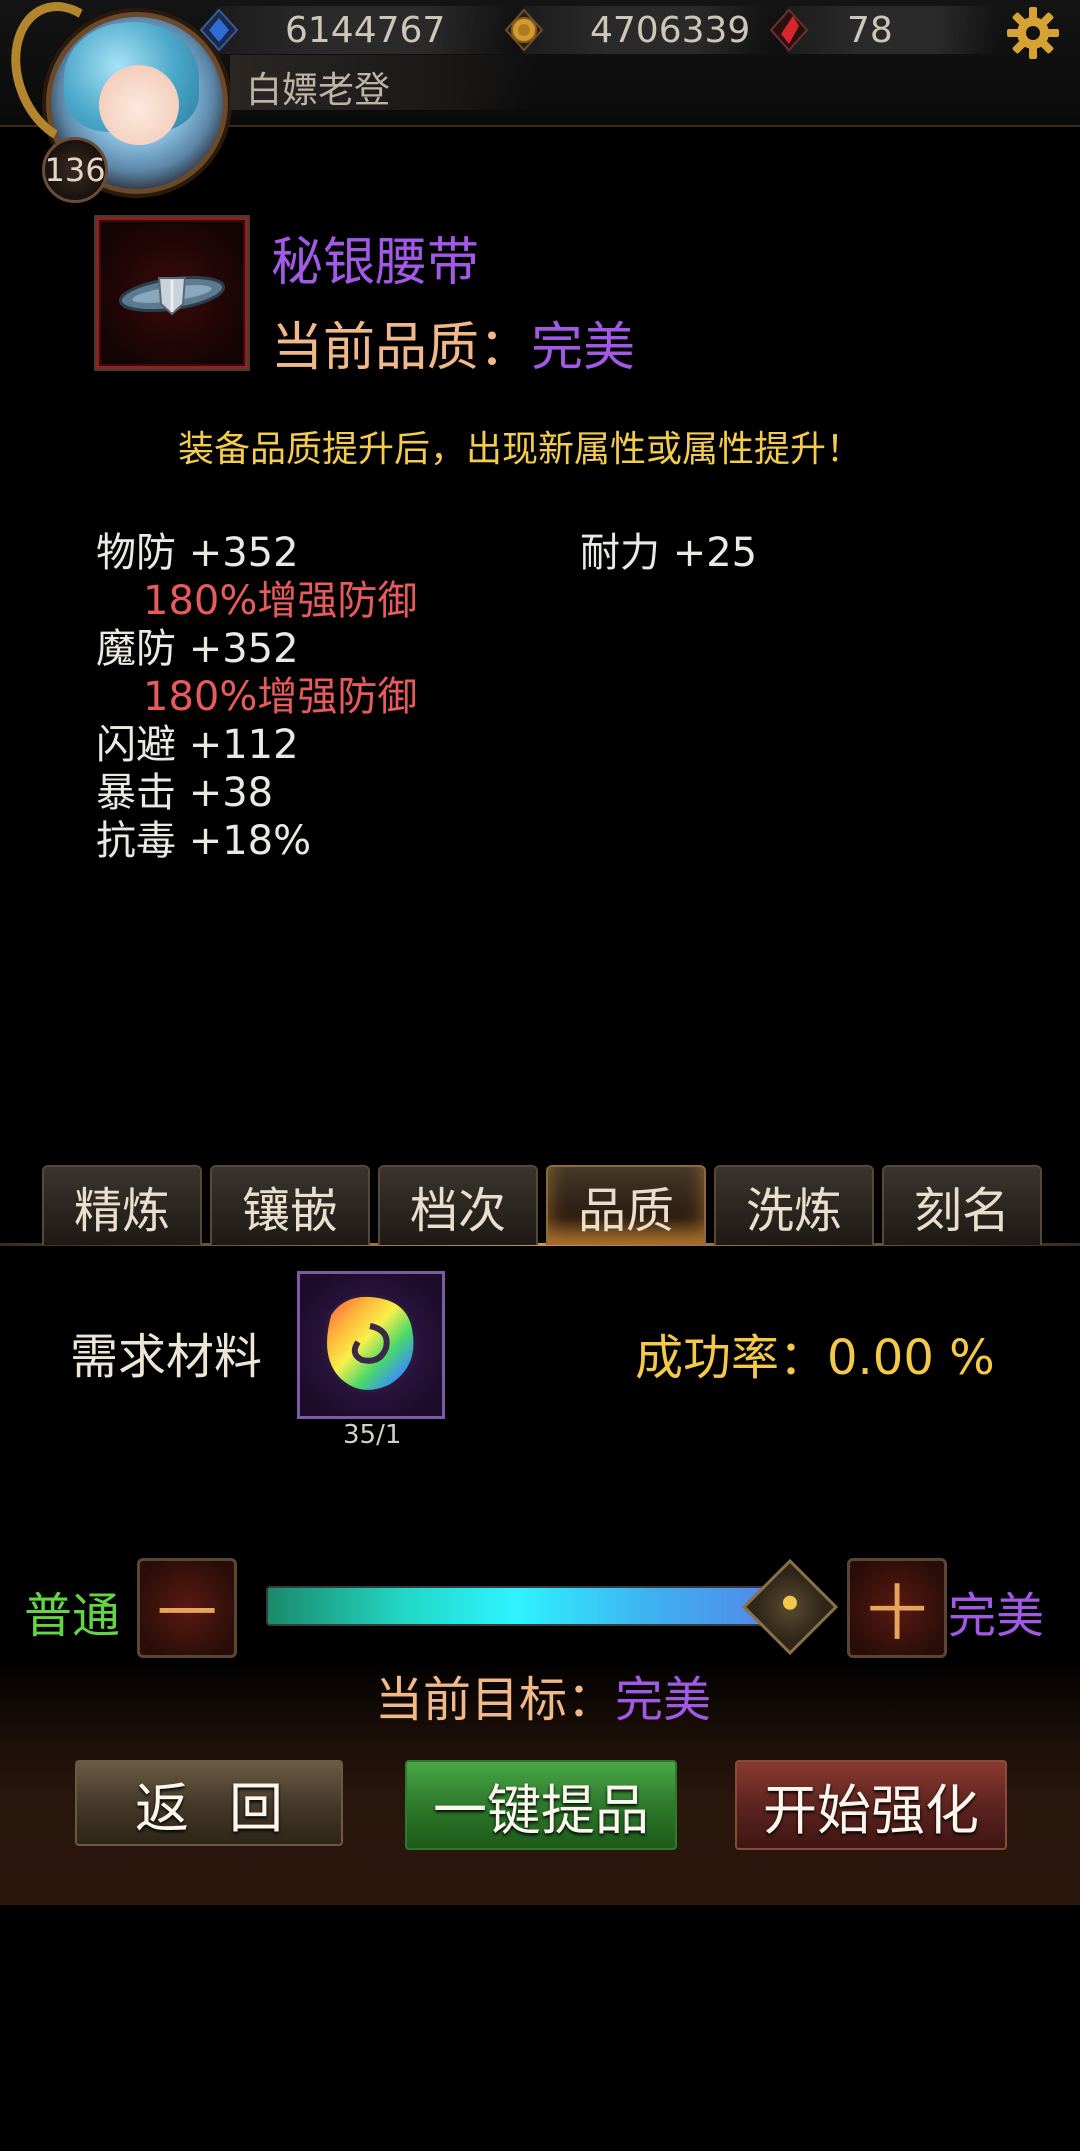  Describe the element at coordinates (375, 263) in the screenshot. I see `item-name: 秘银腰带` at that location.